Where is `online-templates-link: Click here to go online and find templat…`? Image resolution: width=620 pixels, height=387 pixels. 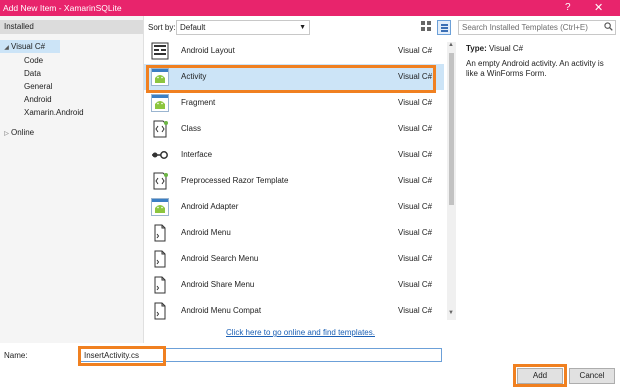 online-templates-link: Click here to go online and find templat… is located at coordinates (300, 332).